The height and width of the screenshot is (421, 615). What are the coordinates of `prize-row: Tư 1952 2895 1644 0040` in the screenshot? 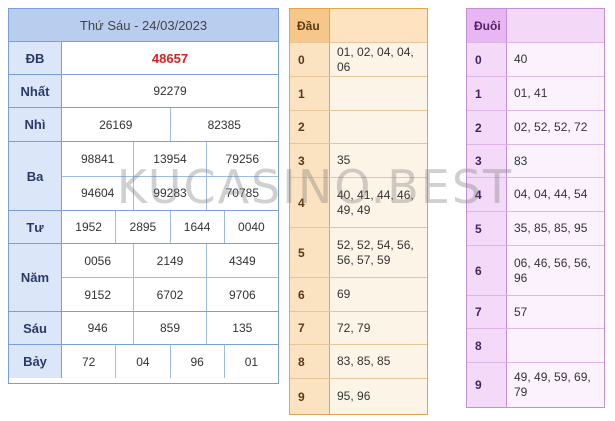 It's located at (143, 227).